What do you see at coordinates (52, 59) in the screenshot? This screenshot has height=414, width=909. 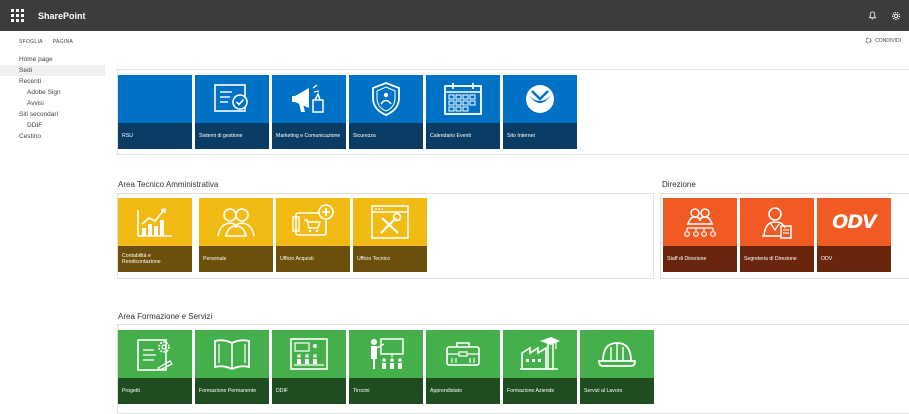 I see `nav-item-home: Home page` at bounding box center [52, 59].